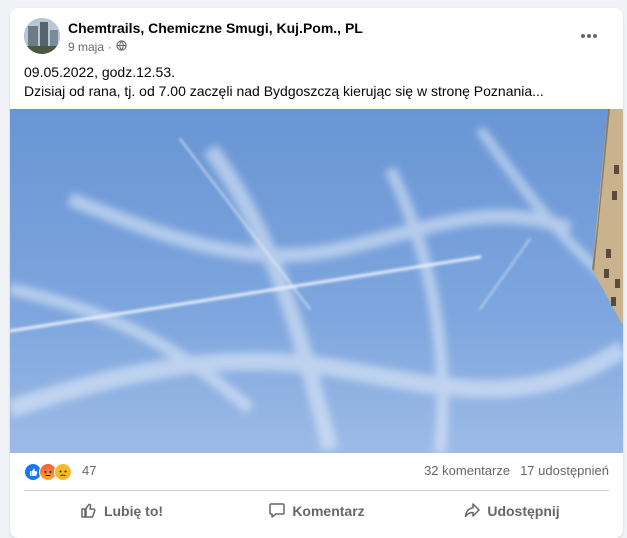 The width and height of the screenshot is (627, 538). Describe the element at coordinates (516, 470) in the screenshot. I see `engagement-counts: 32 komentarze 17 udostępnień` at that location.